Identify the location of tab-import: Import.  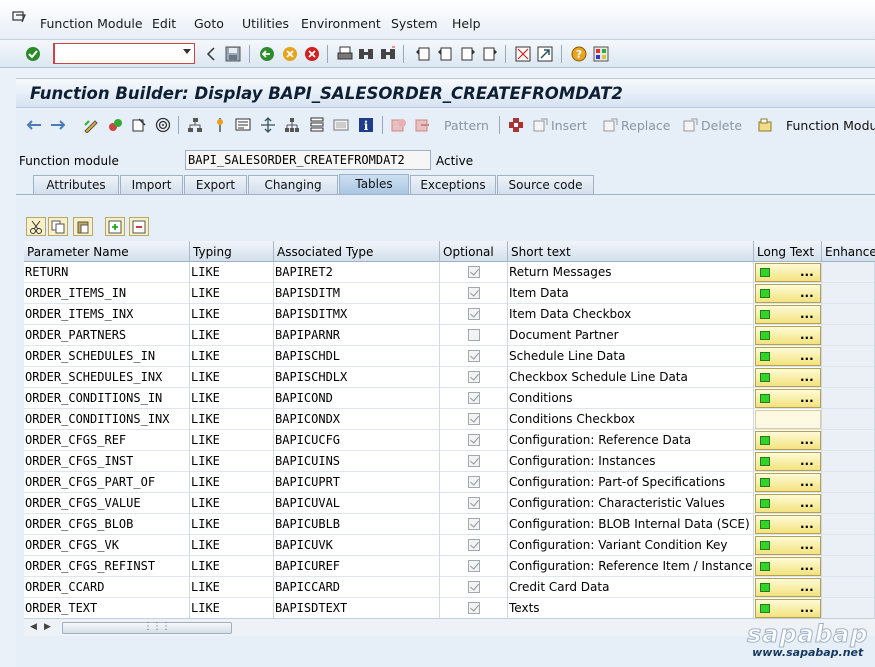
(151, 184).